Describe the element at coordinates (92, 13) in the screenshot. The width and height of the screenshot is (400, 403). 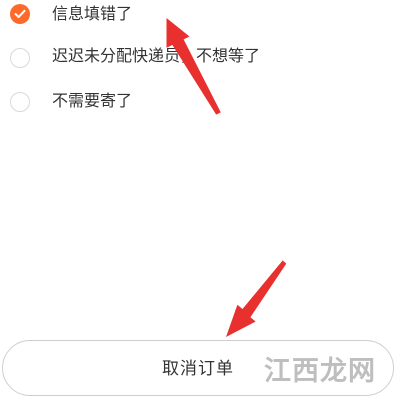
I see `reason-label-info-wrong: 信息填错了` at that location.